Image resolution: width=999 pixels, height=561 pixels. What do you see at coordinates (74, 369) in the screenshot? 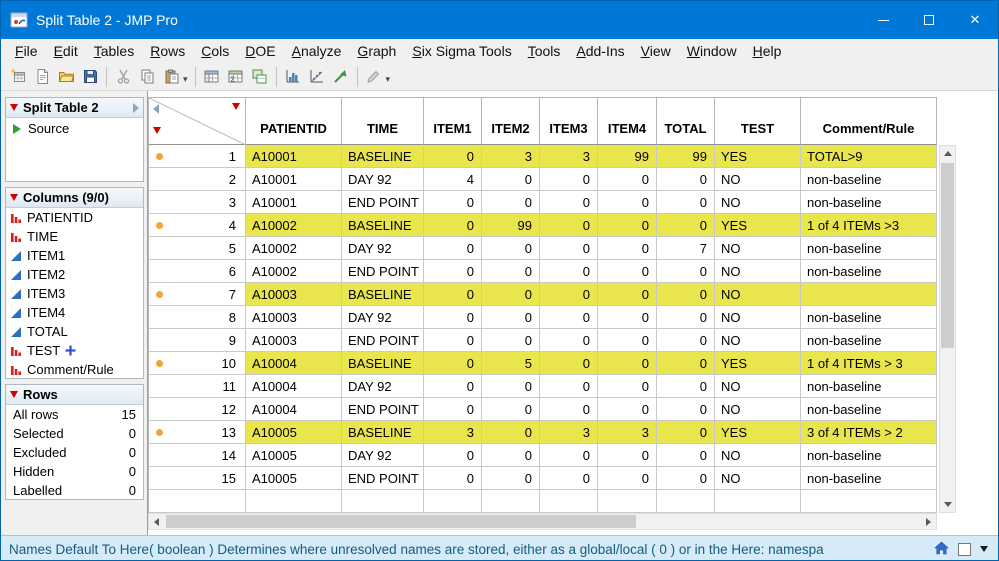
I see `sidebar-column-comment-rule: Comment/Rule` at bounding box center [74, 369].